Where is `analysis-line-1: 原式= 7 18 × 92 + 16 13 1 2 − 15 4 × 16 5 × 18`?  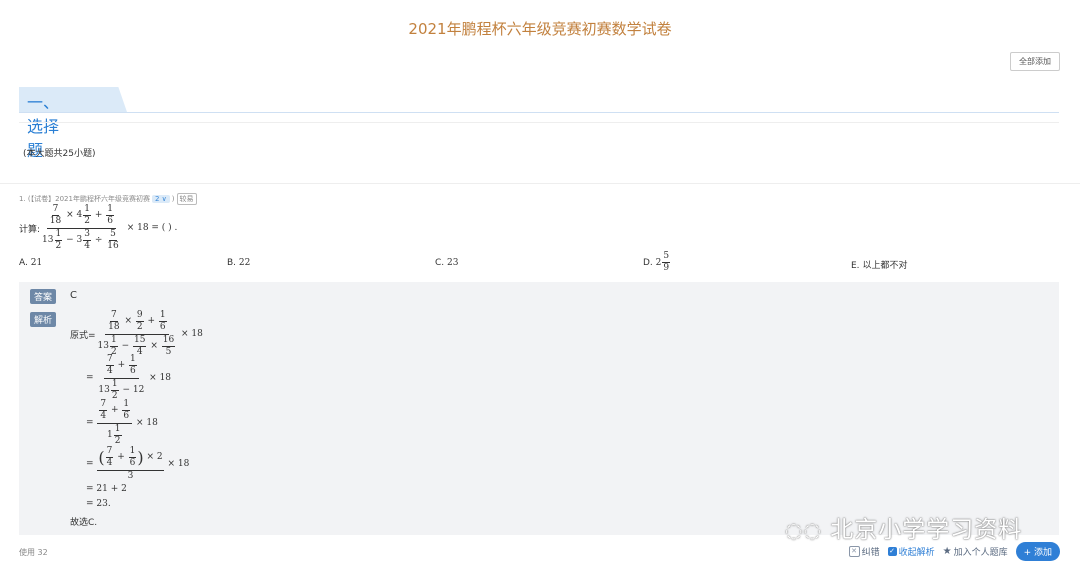
analysis-line-1: 原式= 7 18 × 92 + 16 13 1 2 − 15 4 × 16 5 × 18 is located at coordinates (136, 334).